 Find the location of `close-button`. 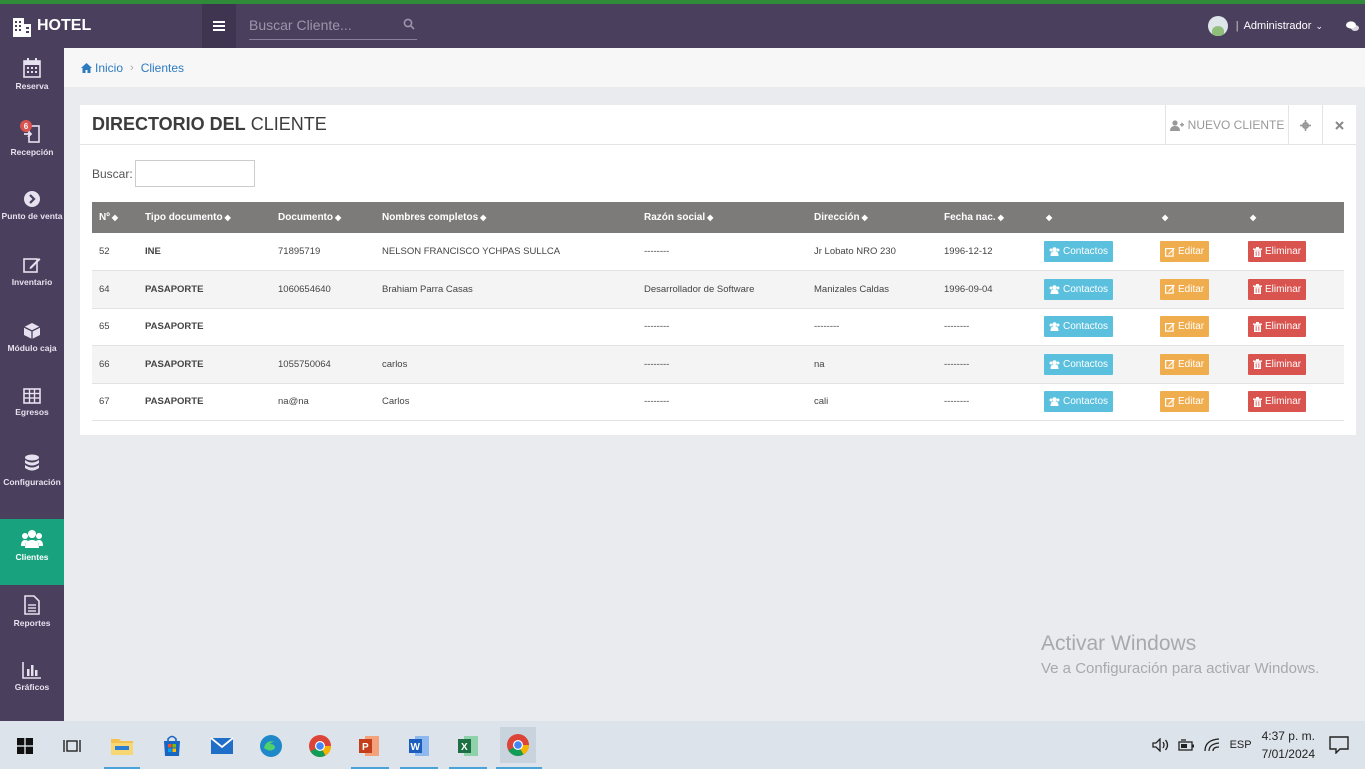

close-button is located at coordinates (1339, 125).